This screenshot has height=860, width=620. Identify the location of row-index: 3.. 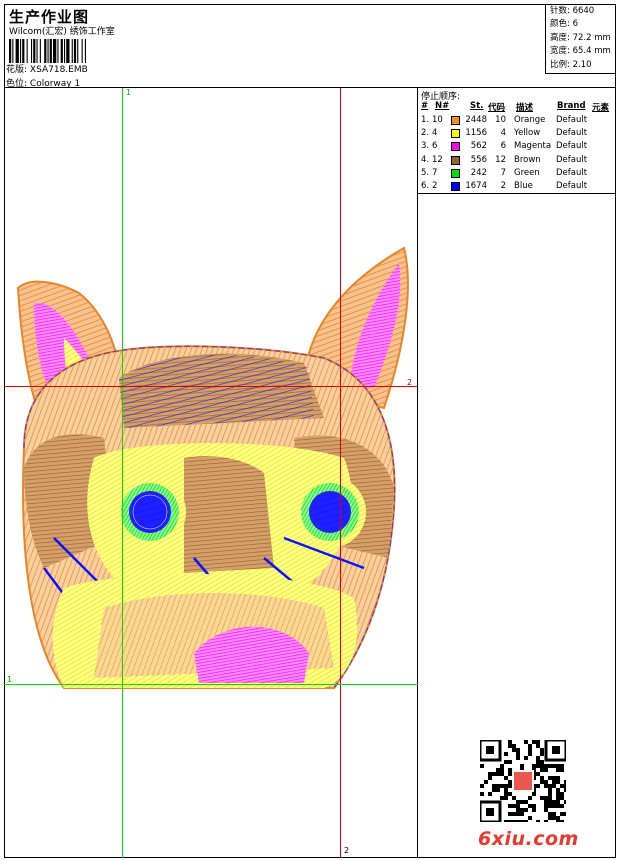
(425, 146).